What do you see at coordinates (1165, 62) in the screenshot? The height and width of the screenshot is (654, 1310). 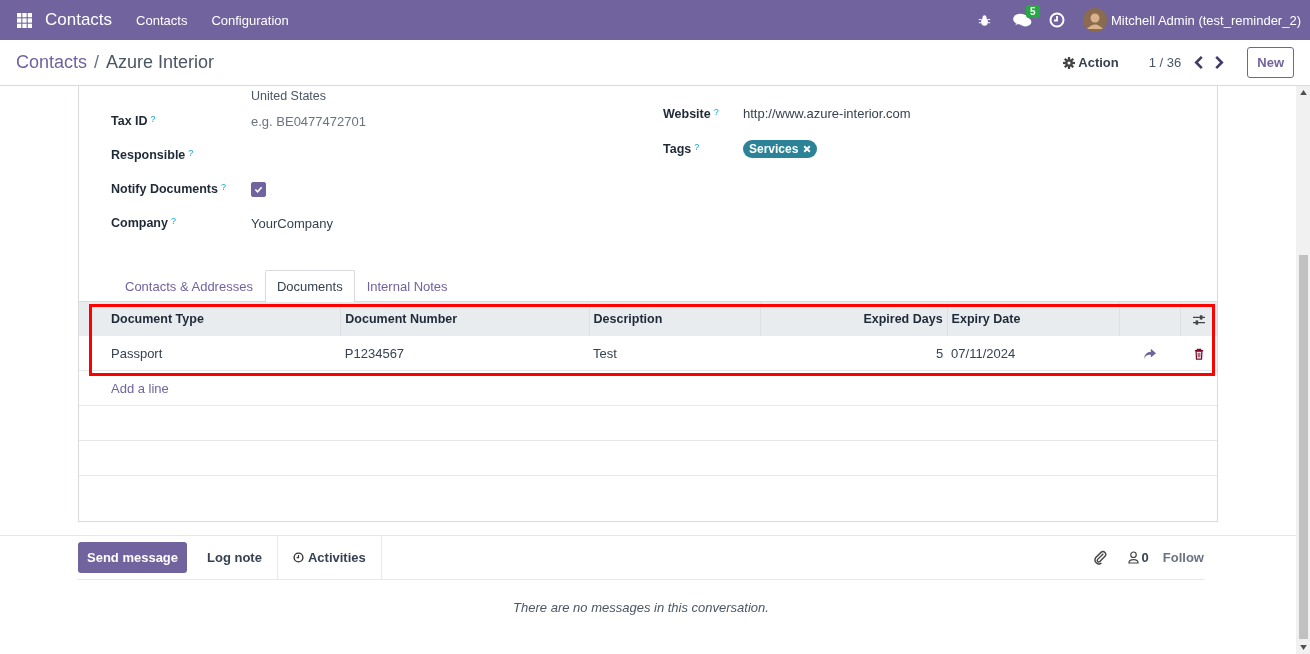 I see `pager-value: 1 / 36` at bounding box center [1165, 62].